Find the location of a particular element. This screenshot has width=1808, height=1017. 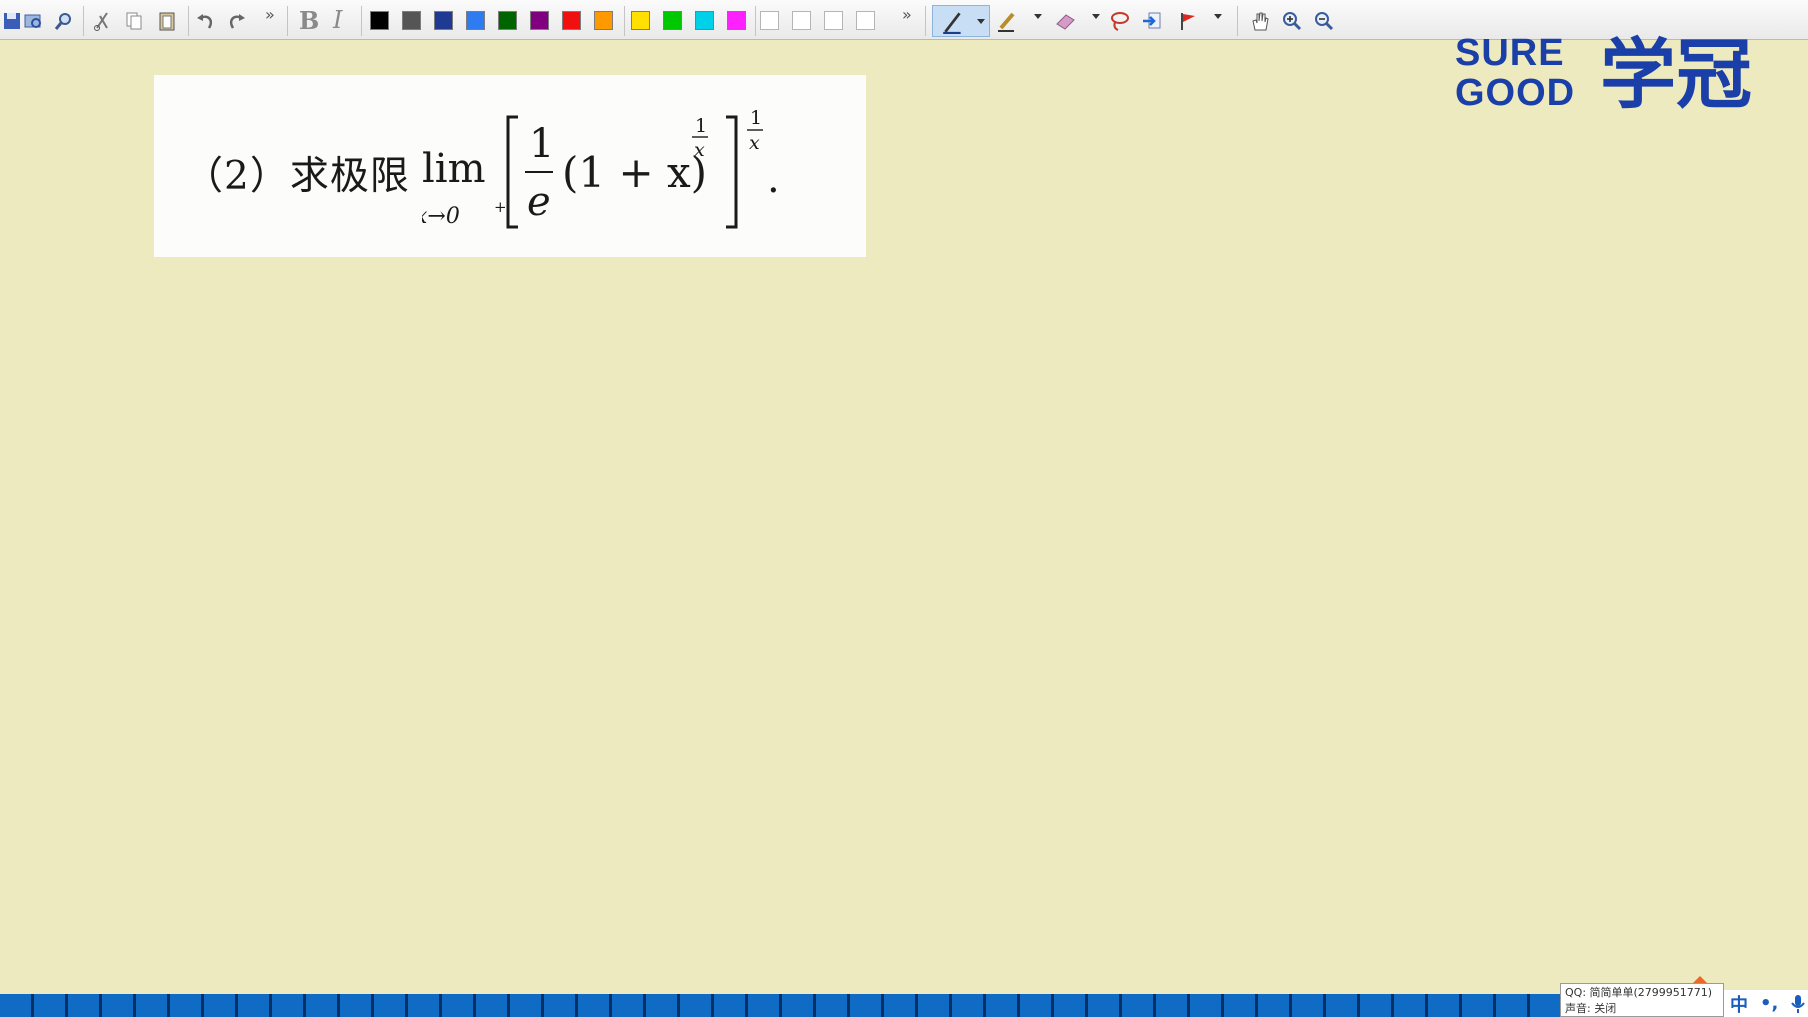

qq-contact-text: QQ: 简简单单(2799951771) is located at coordinates (1639, 992).